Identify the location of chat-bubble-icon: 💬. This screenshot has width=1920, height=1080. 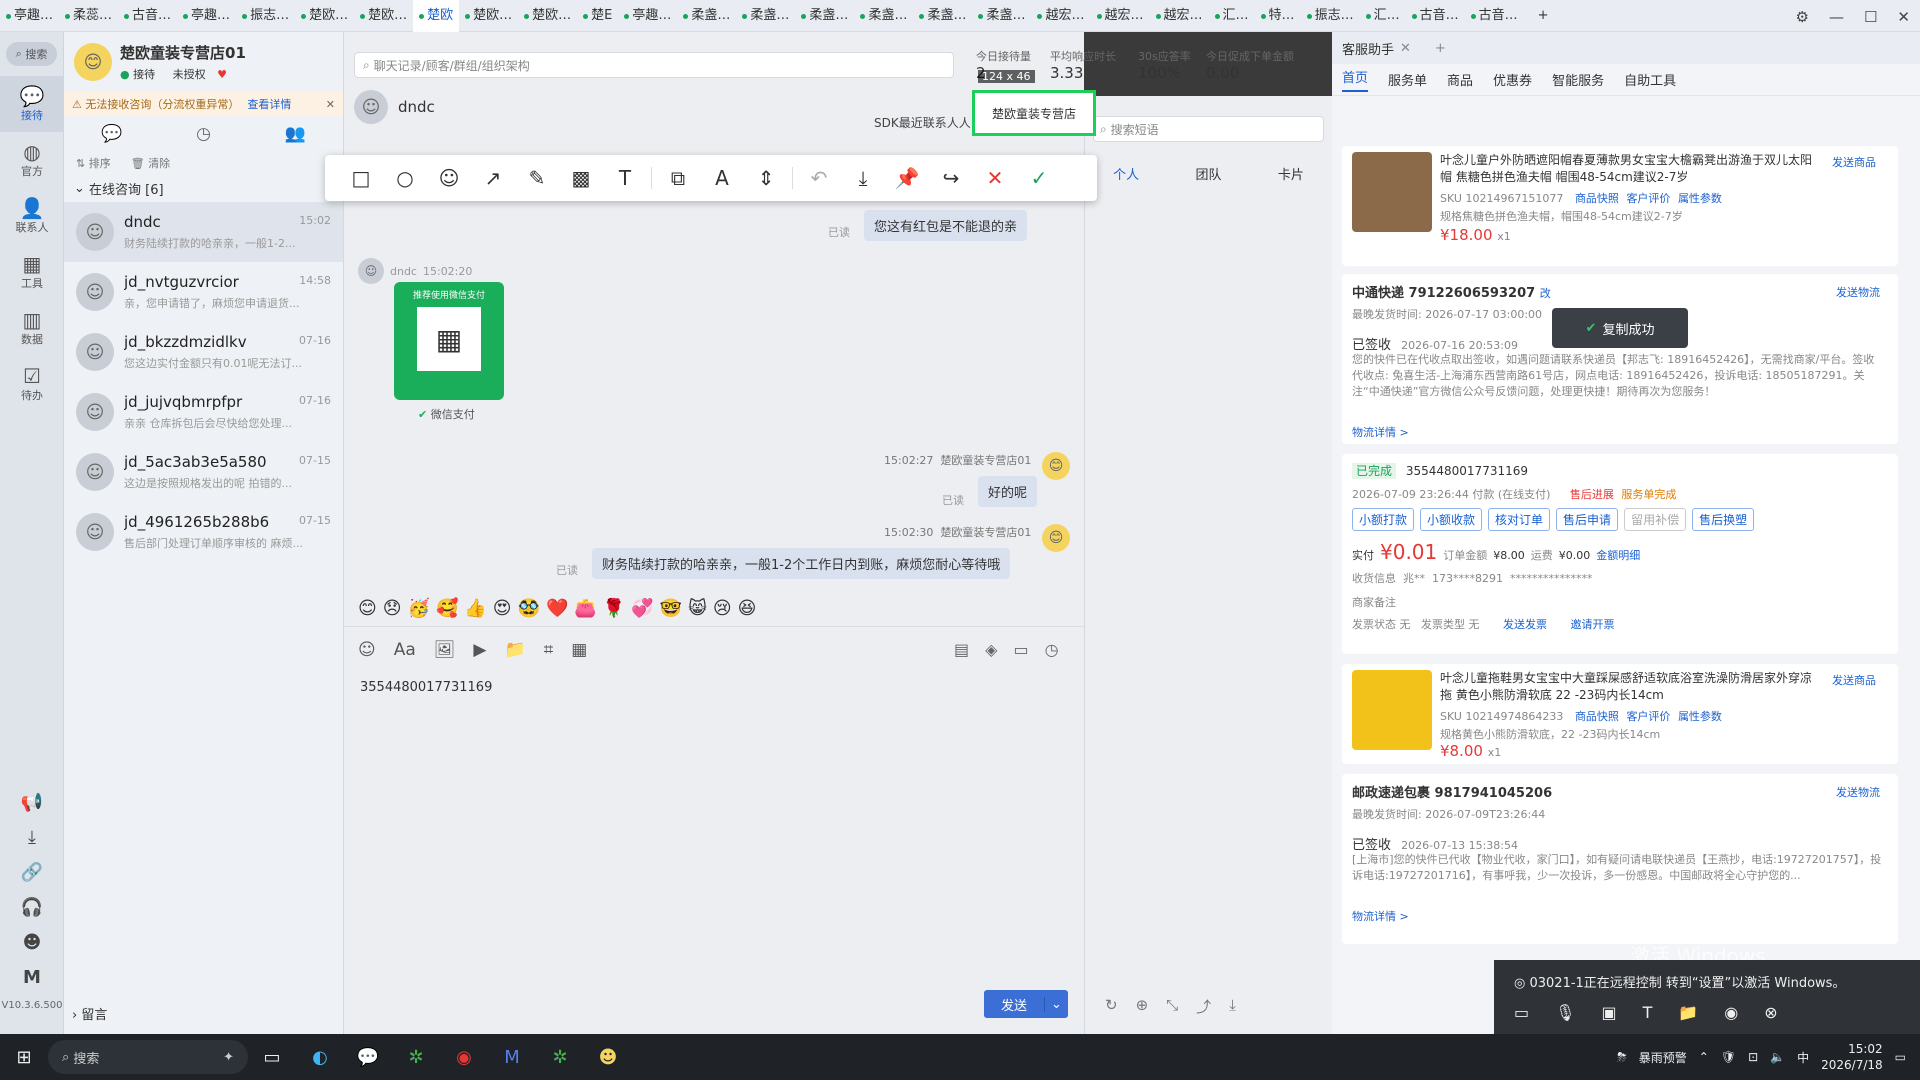
(111, 134).